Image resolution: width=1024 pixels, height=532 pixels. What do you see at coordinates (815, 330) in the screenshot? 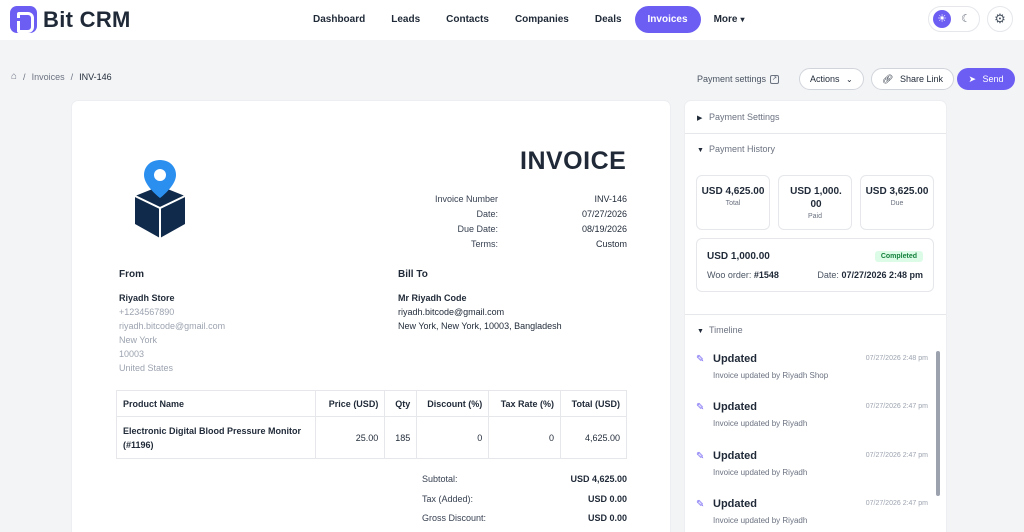
I see `timeline-accordion: ▼ Timeline` at bounding box center [815, 330].